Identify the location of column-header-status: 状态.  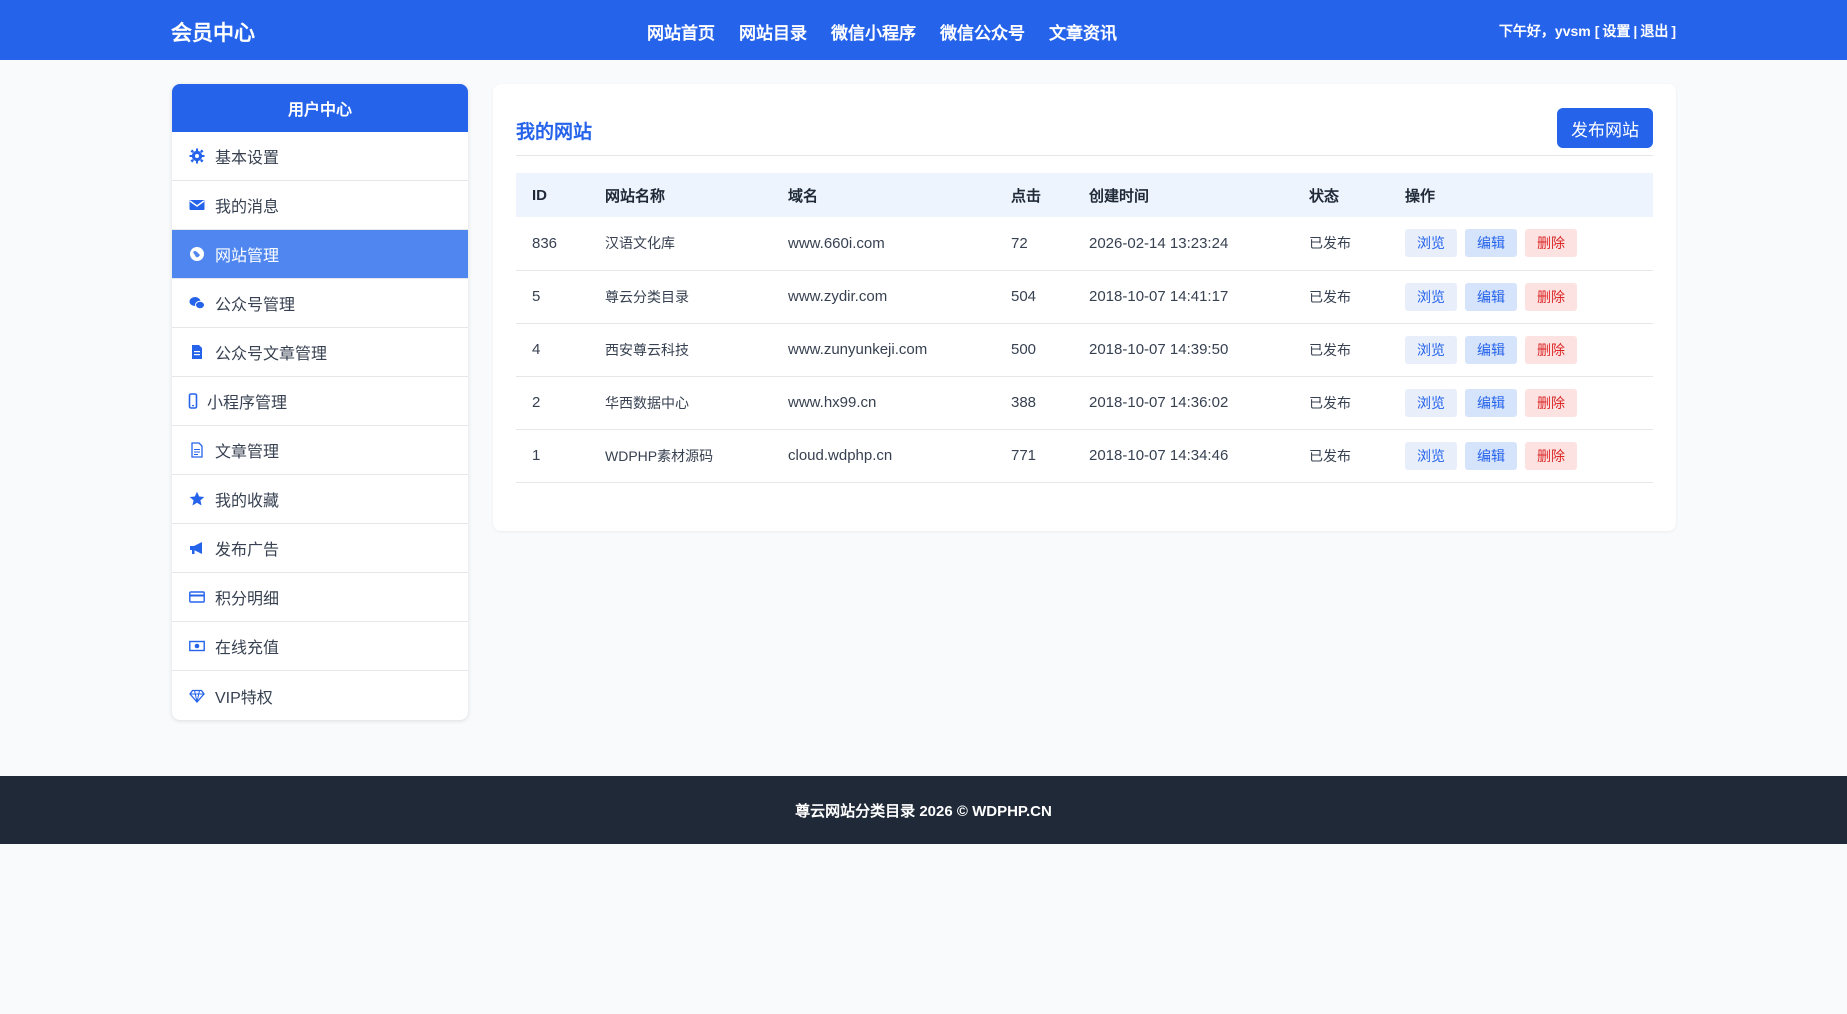
(1357, 195).